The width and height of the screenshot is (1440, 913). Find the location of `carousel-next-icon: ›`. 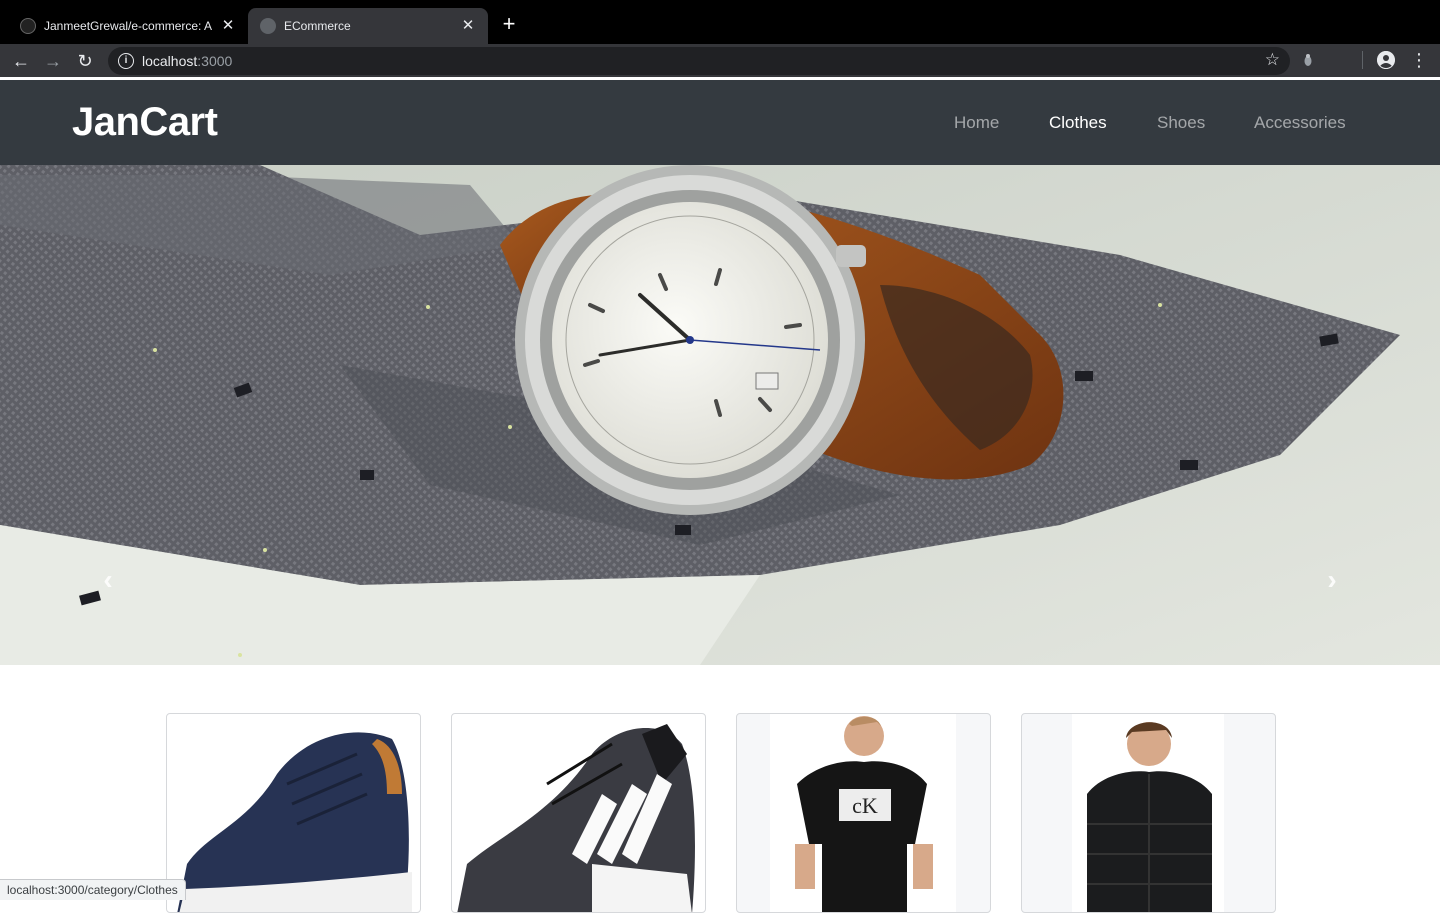

carousel-next-icon: › is located at coordinates (1332, 580).